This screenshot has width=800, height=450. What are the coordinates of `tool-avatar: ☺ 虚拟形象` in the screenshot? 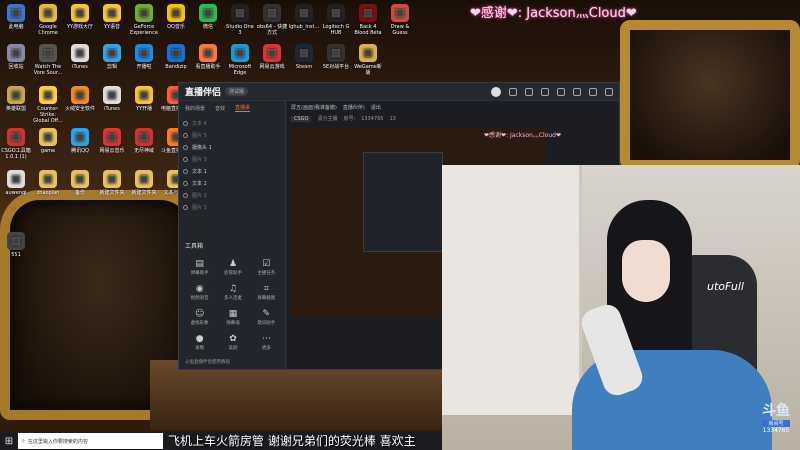 It's located at (199, 317).